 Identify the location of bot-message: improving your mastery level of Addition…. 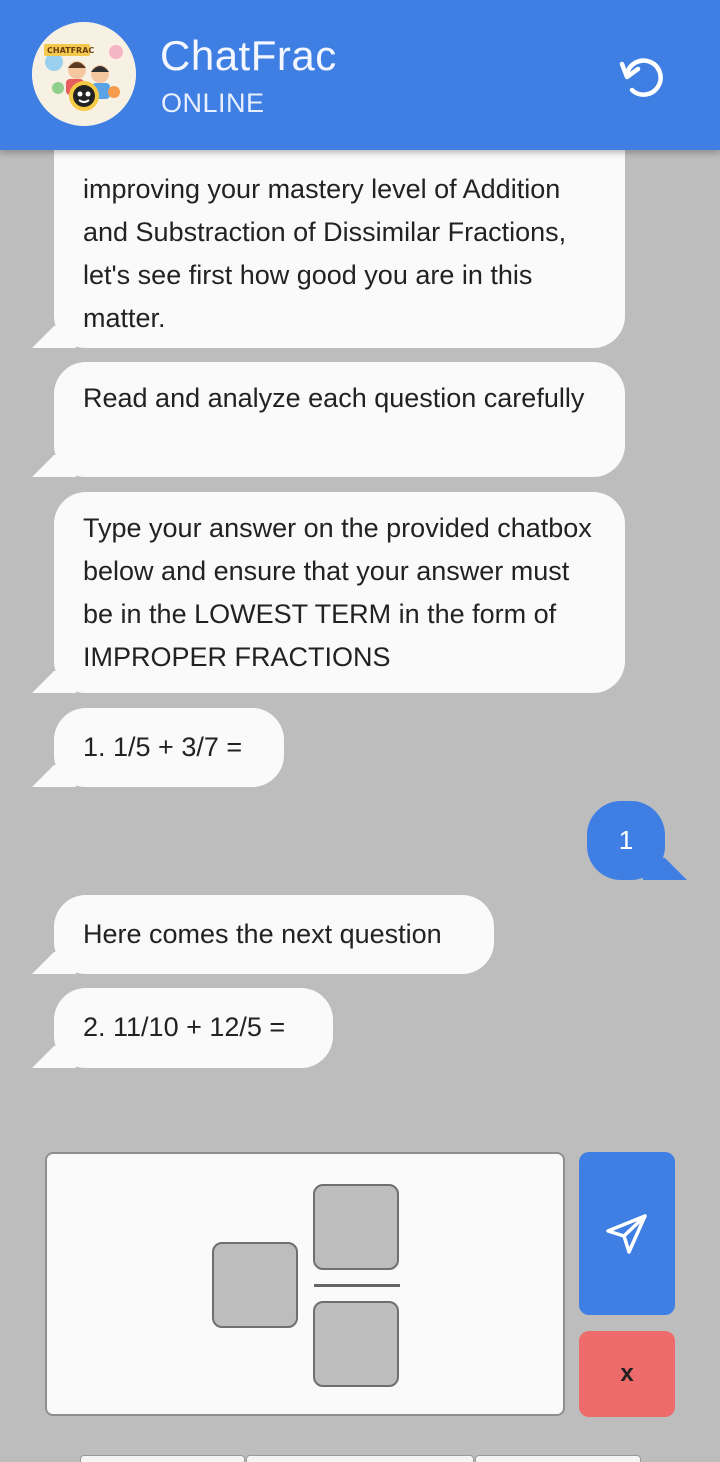
(328, 233).